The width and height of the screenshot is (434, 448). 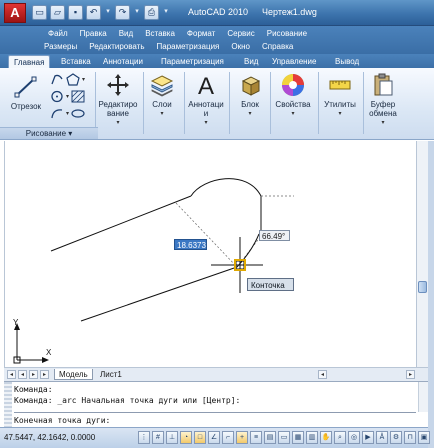 What do you see at coordinates (158, 437) in the screenshot?
I see `grid-toggle-icon: #` at bounding box center [158, 437].